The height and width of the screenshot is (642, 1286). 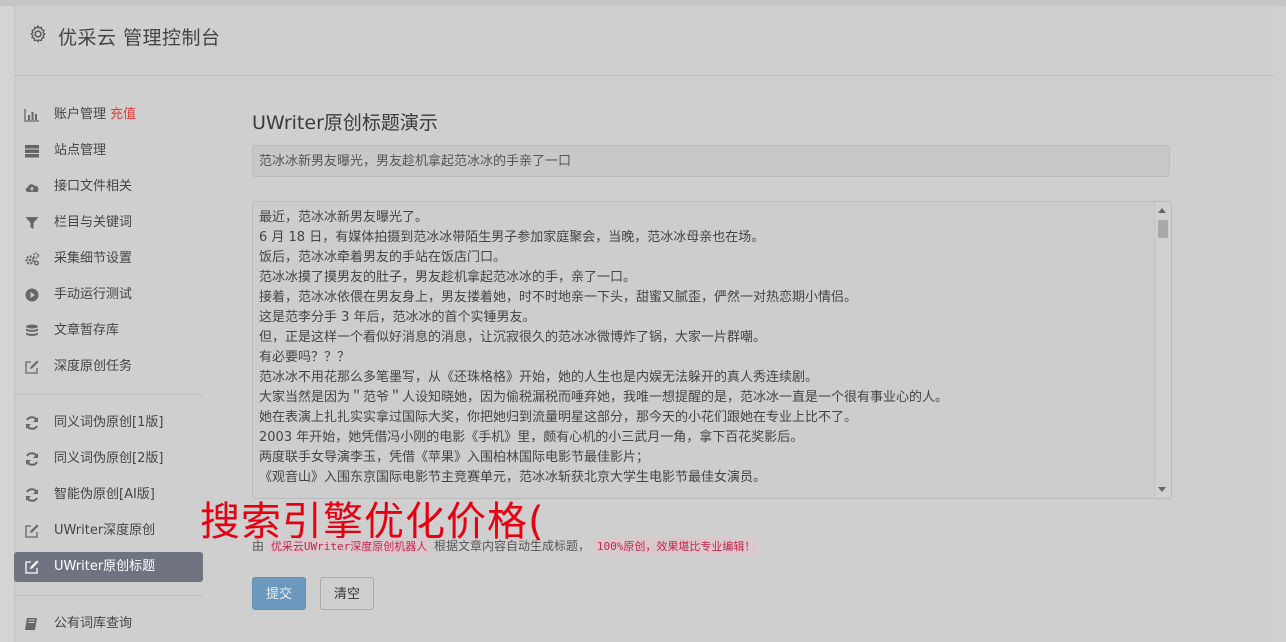 What do you see at coordinates (1162, 489) in the screenshot?
I see `scroll-down-arrow-icon` at bounding box center [1162, 489].